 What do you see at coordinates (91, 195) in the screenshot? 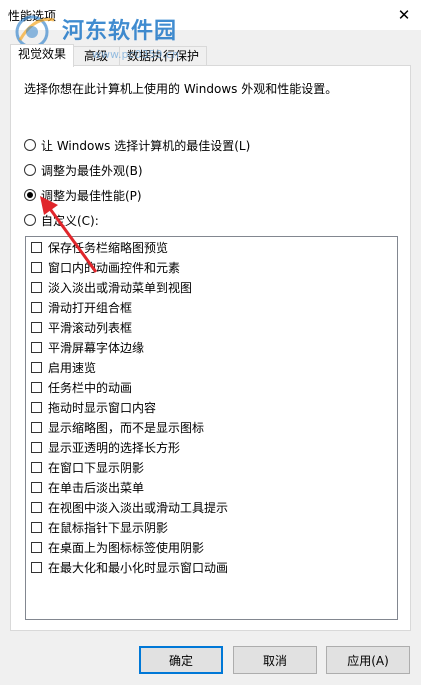
I see `radio-label: 调整为最佳性能(P)` at bounding box center [91, 195].